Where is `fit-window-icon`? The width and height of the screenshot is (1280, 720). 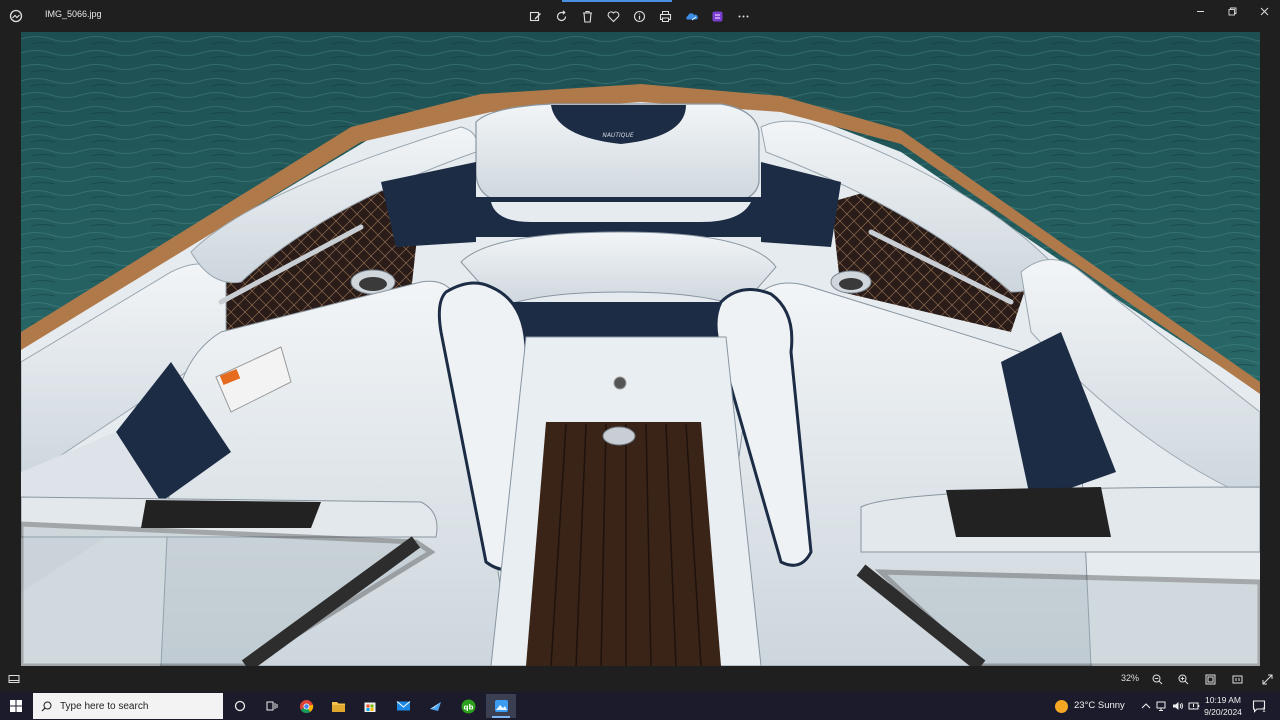 fit-window-icon is located at coordinates (1210, 679).